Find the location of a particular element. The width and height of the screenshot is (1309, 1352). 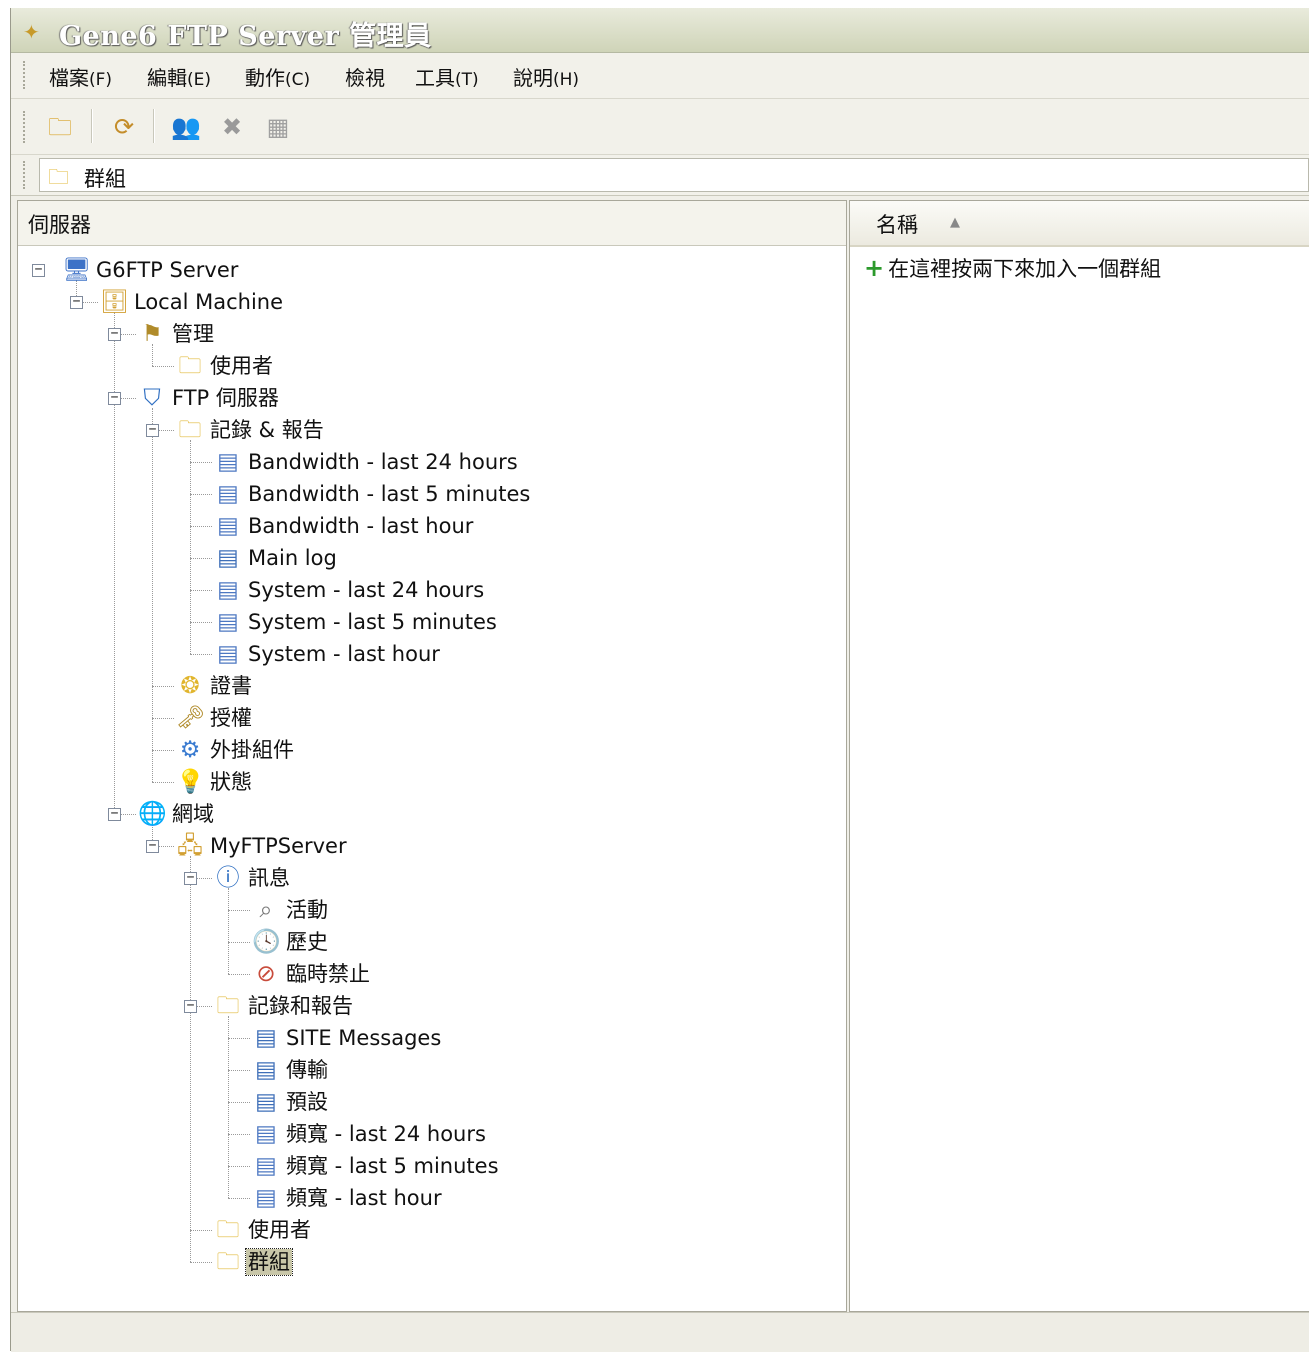

properties-icon: ▦ is located at coordinates (278, 127).